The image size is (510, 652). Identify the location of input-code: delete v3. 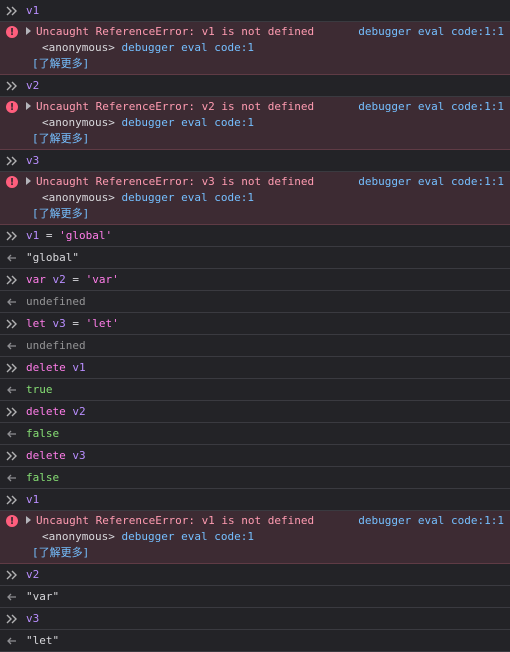
(265, 455).